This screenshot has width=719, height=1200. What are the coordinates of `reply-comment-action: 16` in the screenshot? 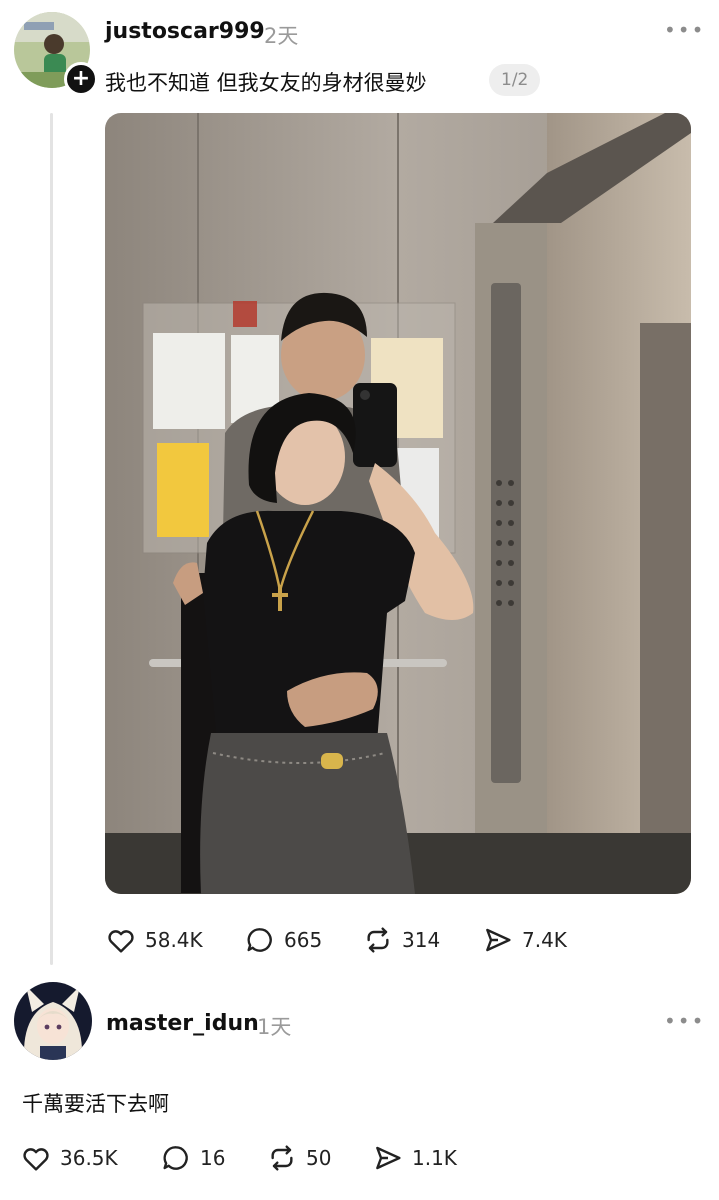 It's located at (192, 1158).